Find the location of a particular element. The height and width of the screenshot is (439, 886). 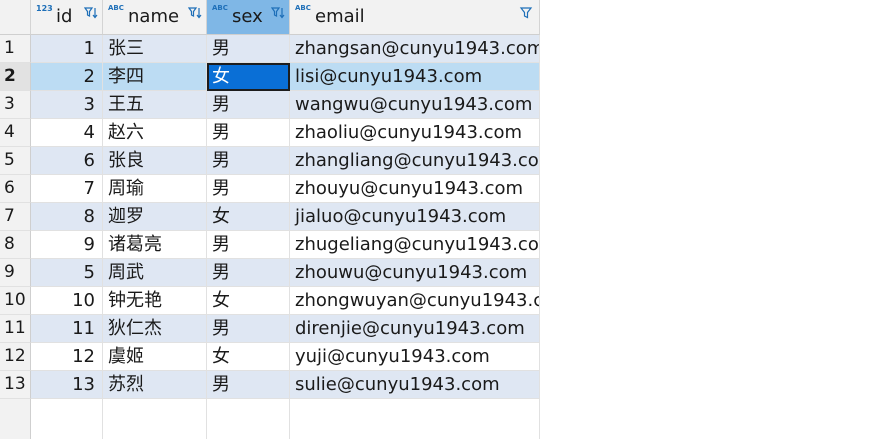

cell-id: 11 is located at coordinates (67, 329).